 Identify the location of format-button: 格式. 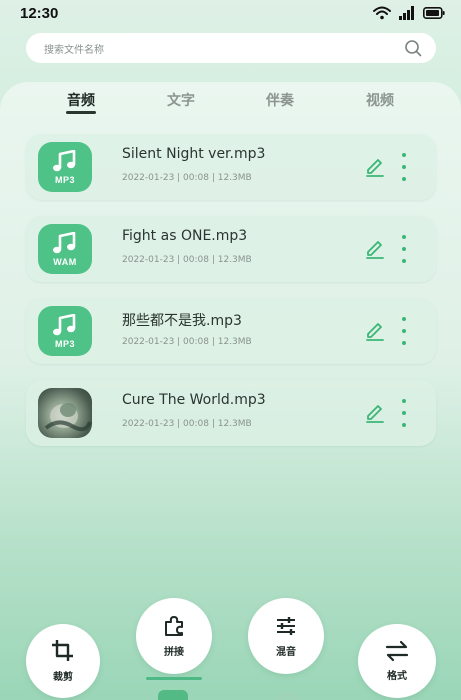
(397, 661).